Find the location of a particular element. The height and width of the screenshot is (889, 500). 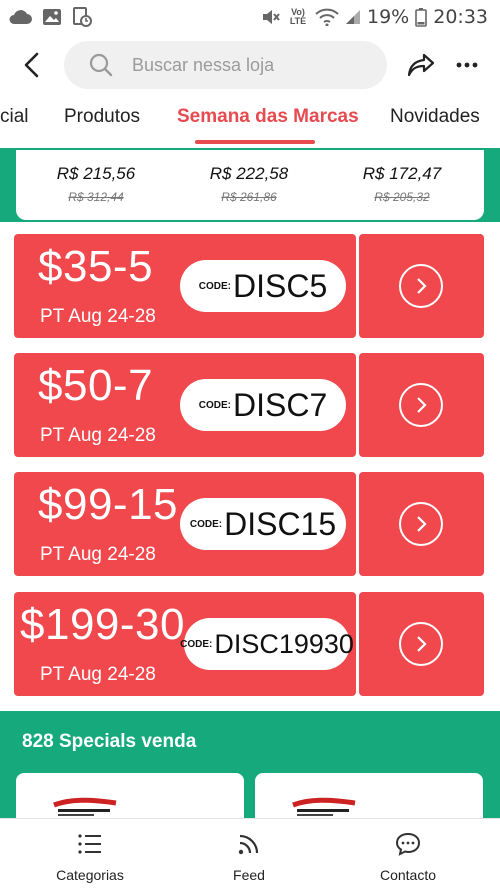

price-current: R$ 172,47 is located at coordinates (402, 173).